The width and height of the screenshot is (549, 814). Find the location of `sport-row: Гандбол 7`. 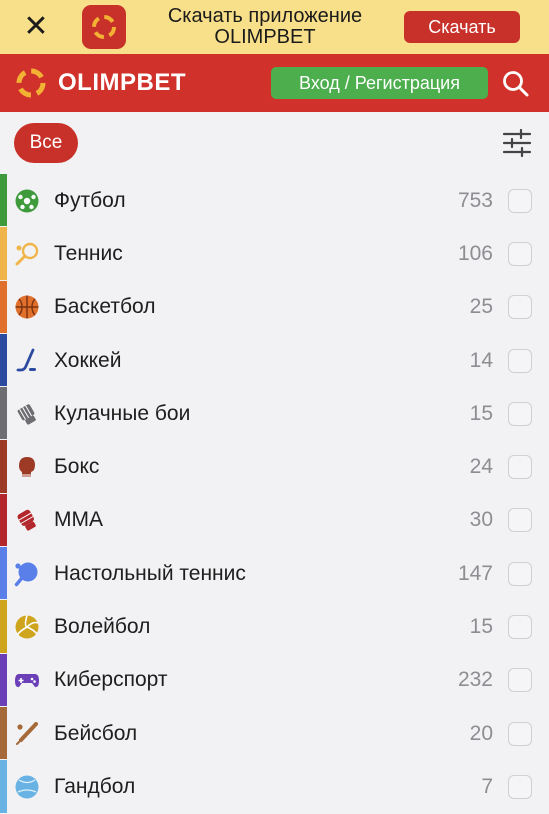

sport-row: Гандбол 7 is located at coordinates (274, 786).